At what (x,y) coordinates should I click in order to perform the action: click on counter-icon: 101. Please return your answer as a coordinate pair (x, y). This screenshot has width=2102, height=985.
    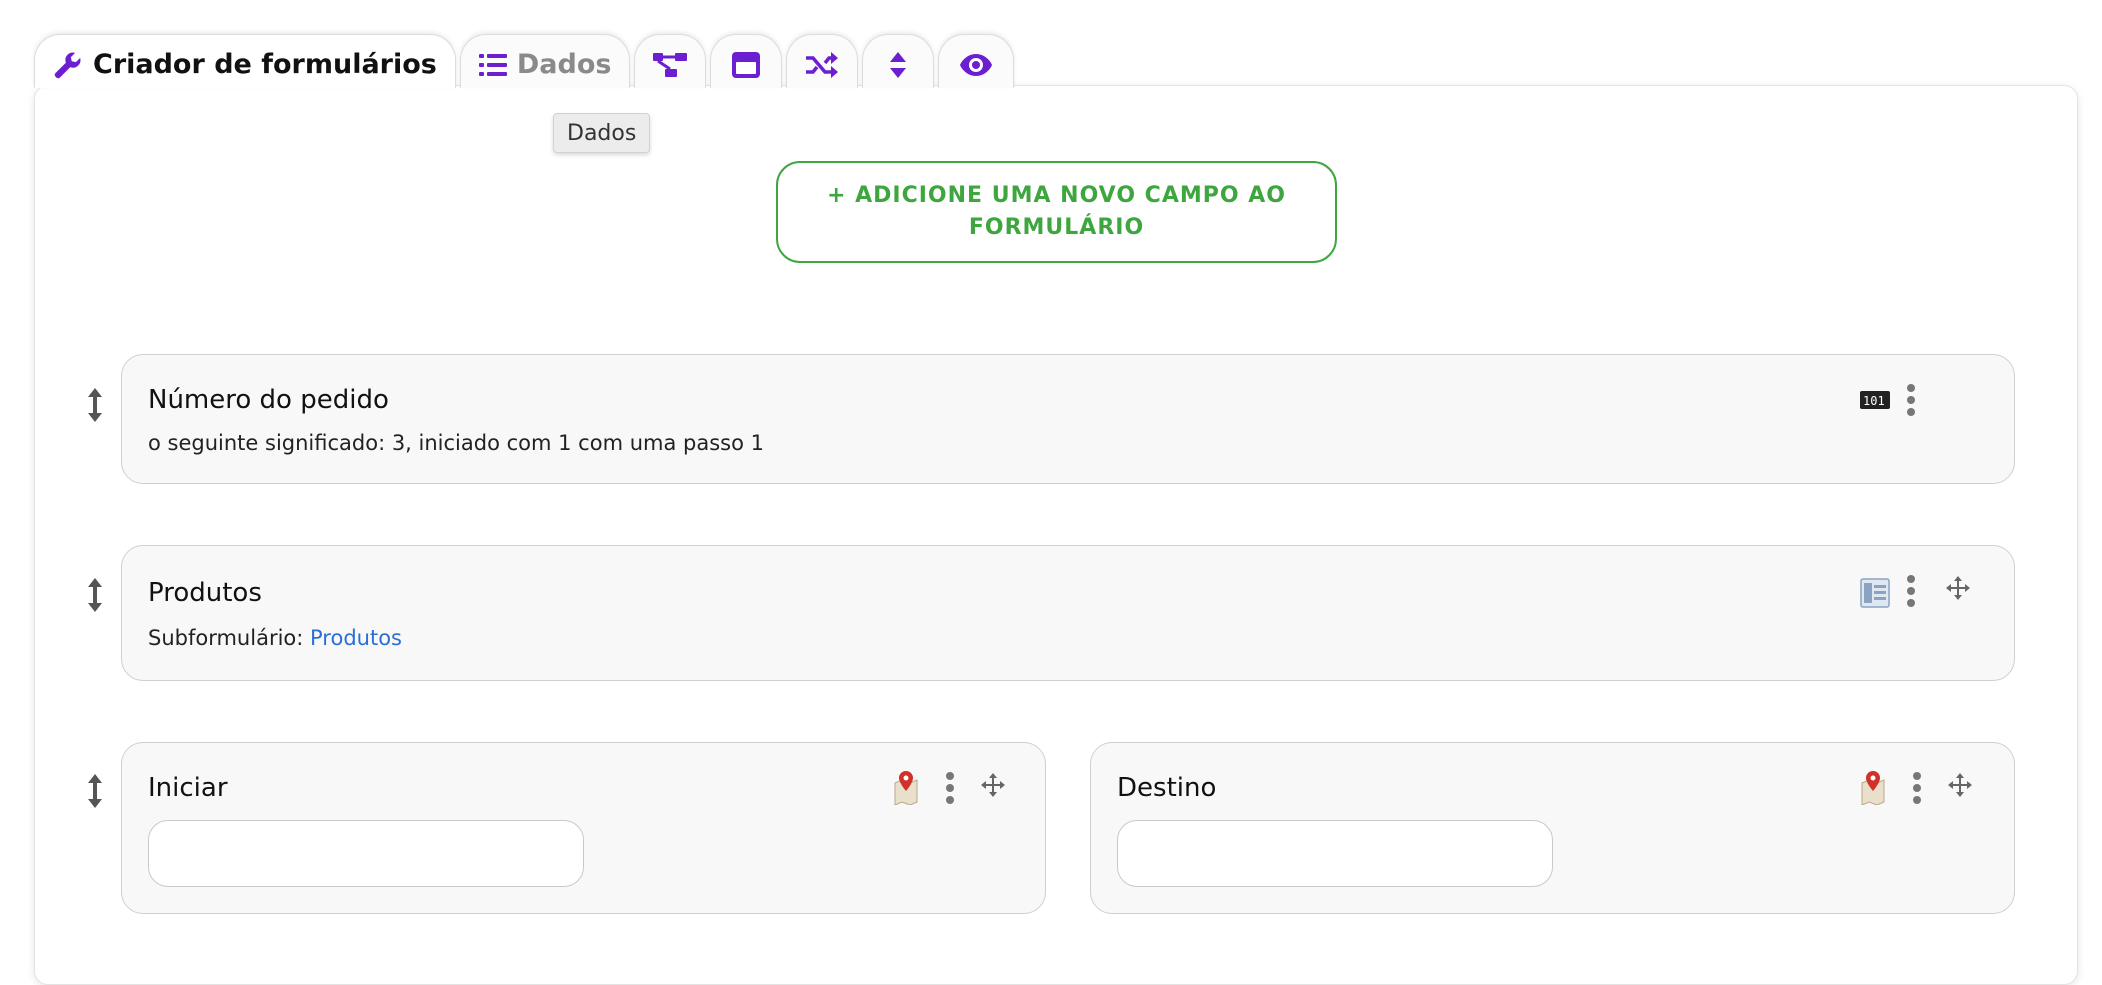
    Looking at the image, I should click on (1875, 402).